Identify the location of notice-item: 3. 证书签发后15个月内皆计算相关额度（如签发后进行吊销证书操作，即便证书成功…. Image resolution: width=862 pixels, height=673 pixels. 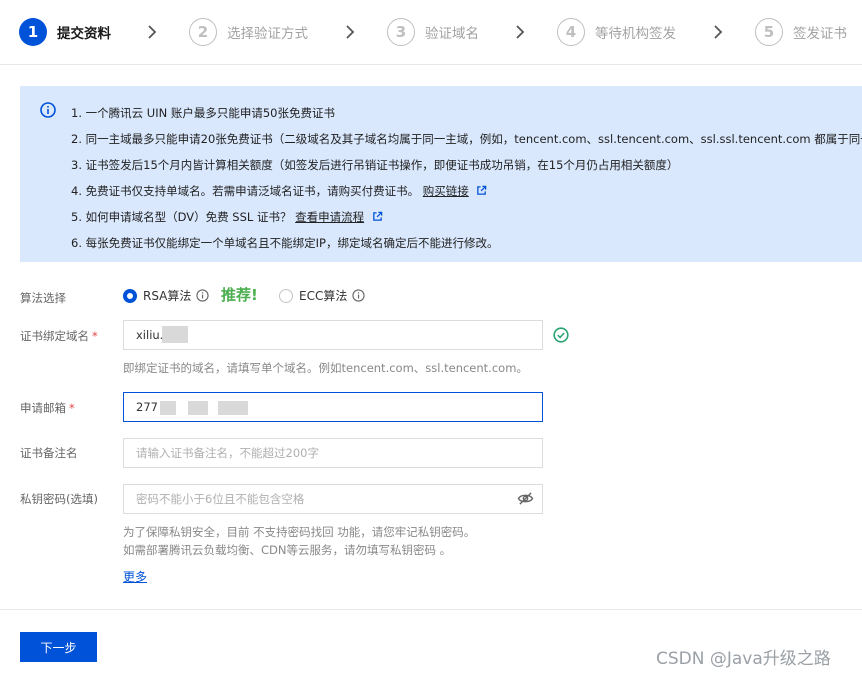
(375, 165).